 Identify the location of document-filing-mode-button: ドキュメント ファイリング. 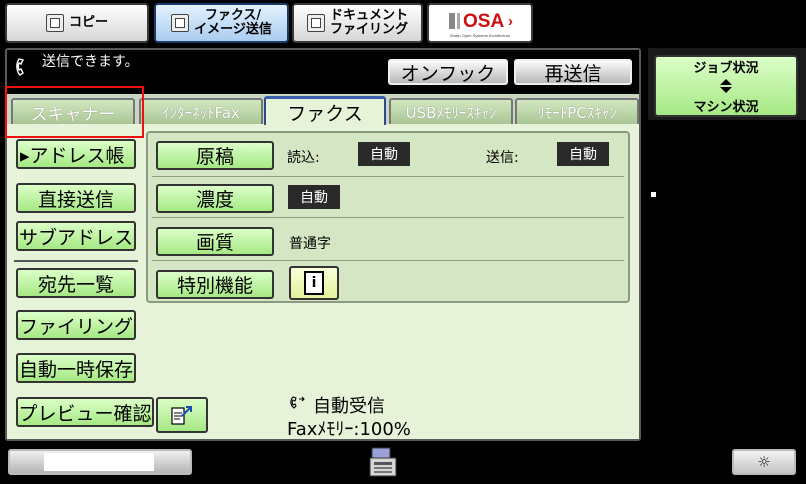
(357, 23).